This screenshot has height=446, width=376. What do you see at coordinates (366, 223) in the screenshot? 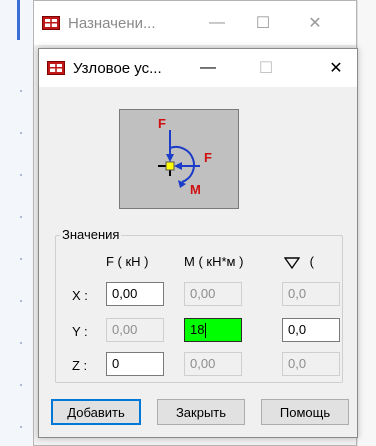
I see `background-right-edge` at bounding box center [366, 223].